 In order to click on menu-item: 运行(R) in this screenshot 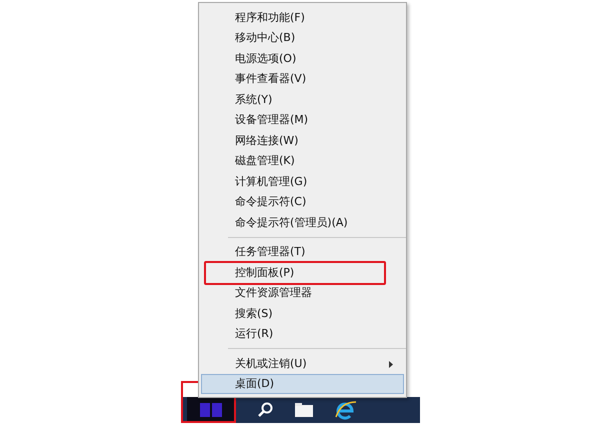, I will do `click(302, 334)`.